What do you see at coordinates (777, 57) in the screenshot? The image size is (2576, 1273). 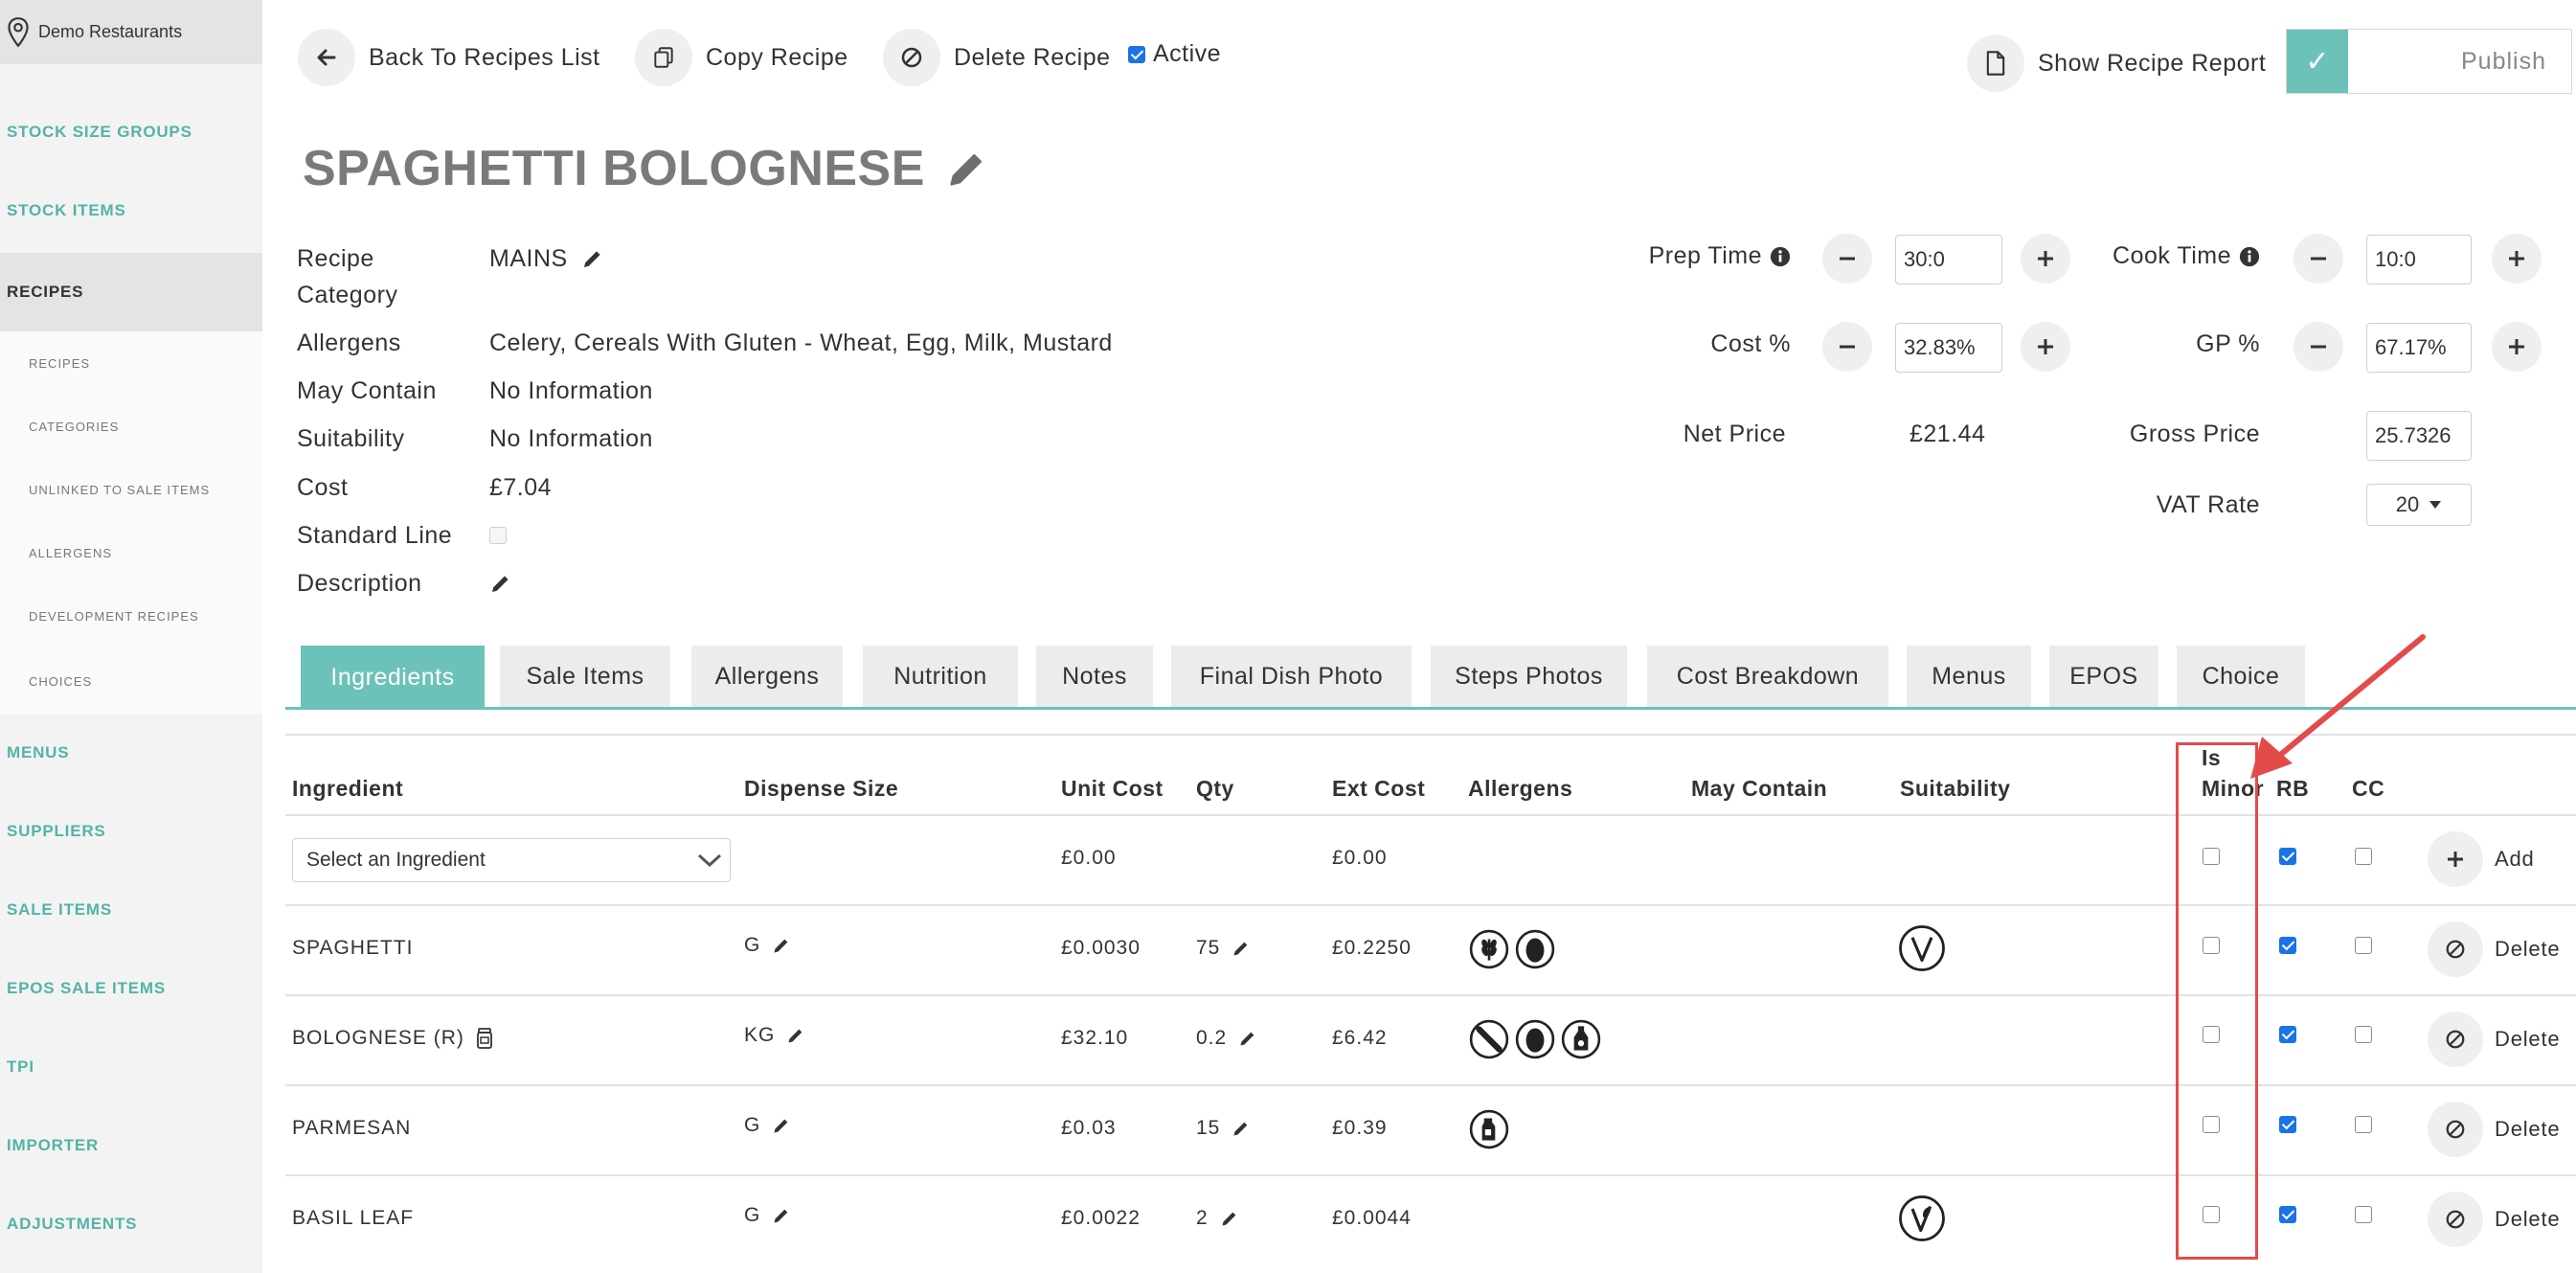 I see `copy-recipe-label: Copy Recipe` at bounding box center [777, 57].